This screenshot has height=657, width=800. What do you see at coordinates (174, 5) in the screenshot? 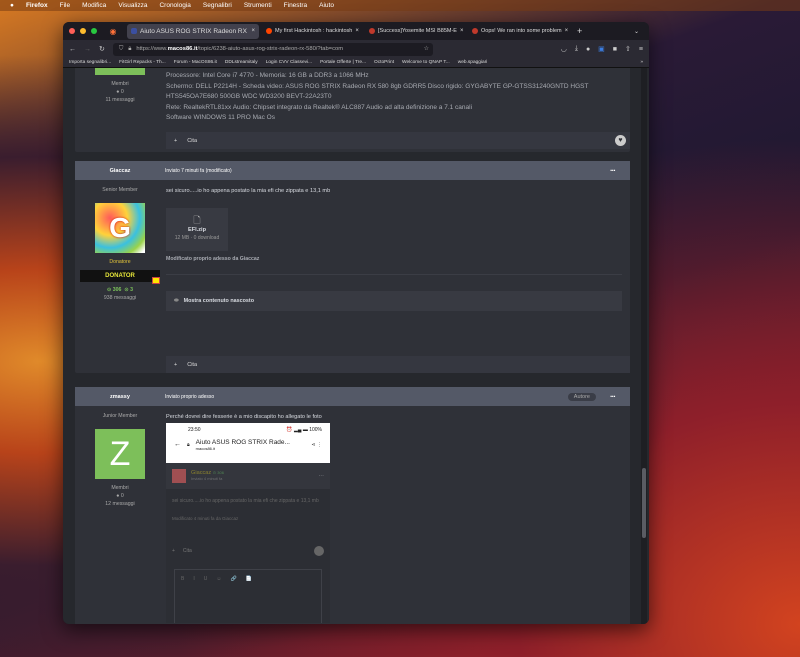
I see `menu-cronologia: Cronologia` at bounding box center [174, 5].